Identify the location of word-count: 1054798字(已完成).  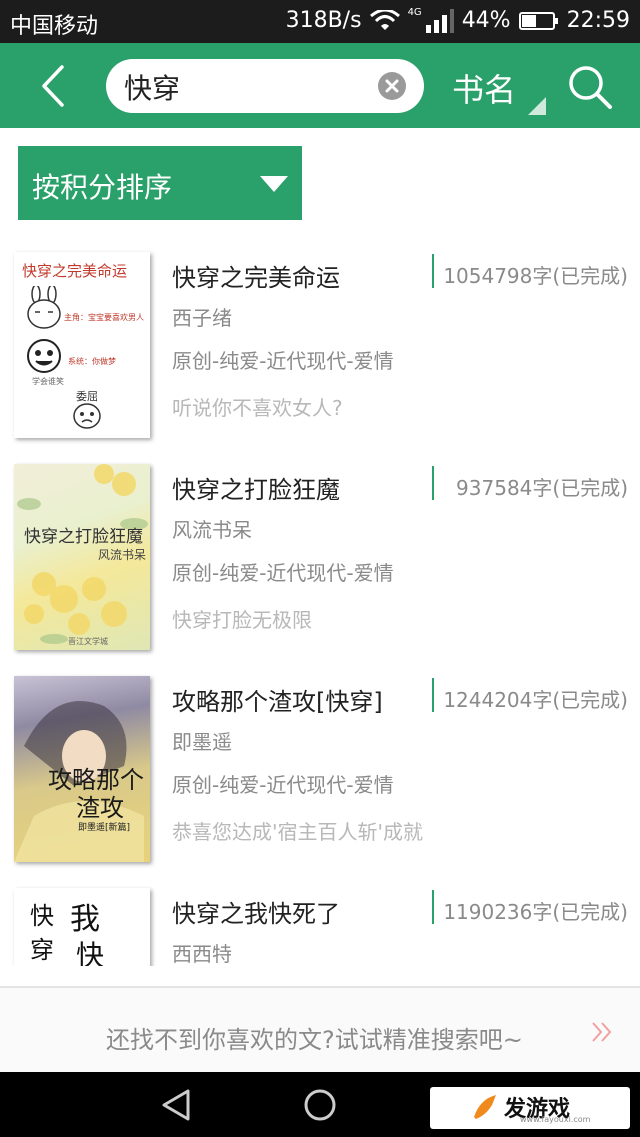
(535, 276).